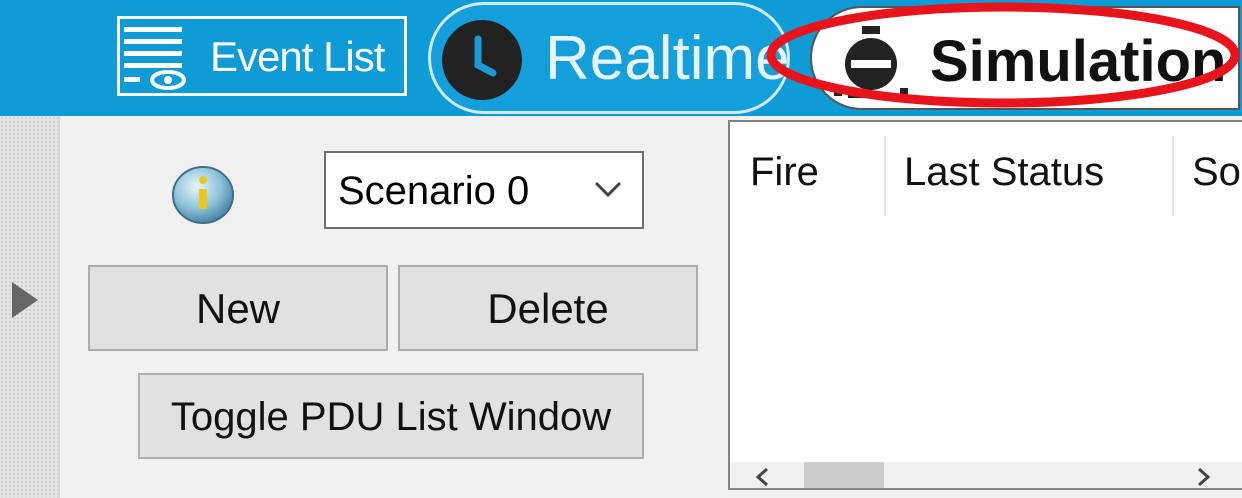 This screenshot has height=498, width=1242. What do you see at coordinates (297, 56) in the screenshot?
I see `tab-event-list-label: Event List` at bounding box center [297, 56].